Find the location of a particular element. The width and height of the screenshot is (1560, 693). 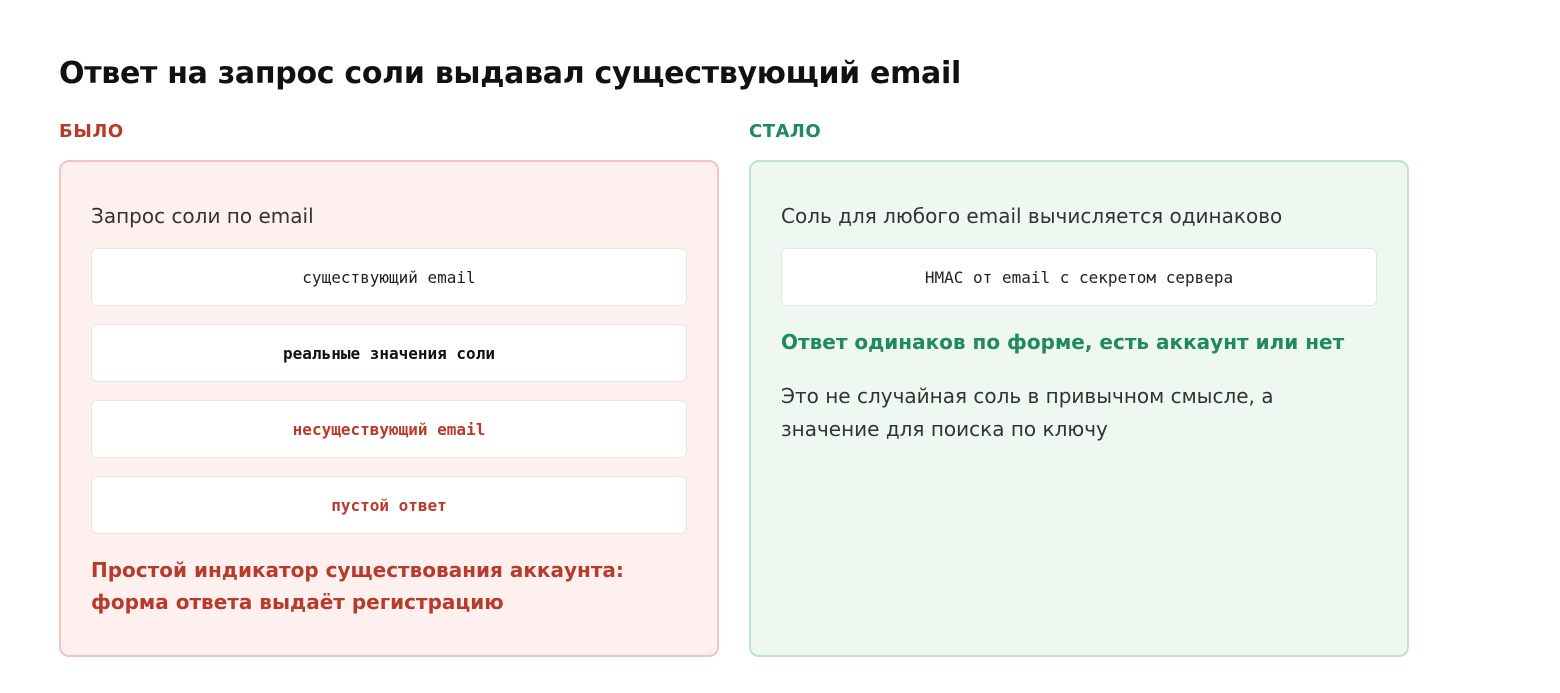

before-step-missing-email: несуществующий email is located at coordinates (389, 429).